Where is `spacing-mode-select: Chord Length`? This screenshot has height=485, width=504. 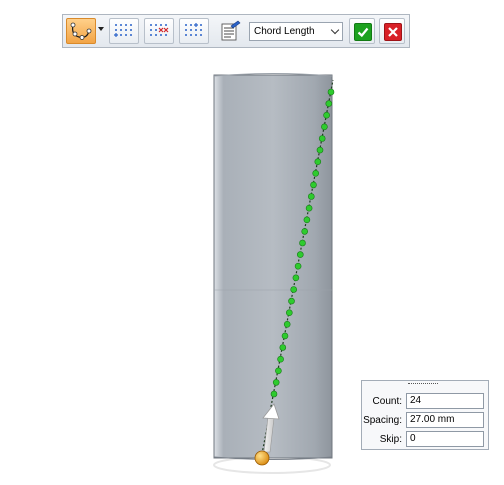
spacing-mode-select: Chord Length is located at coordinates (296, 31).